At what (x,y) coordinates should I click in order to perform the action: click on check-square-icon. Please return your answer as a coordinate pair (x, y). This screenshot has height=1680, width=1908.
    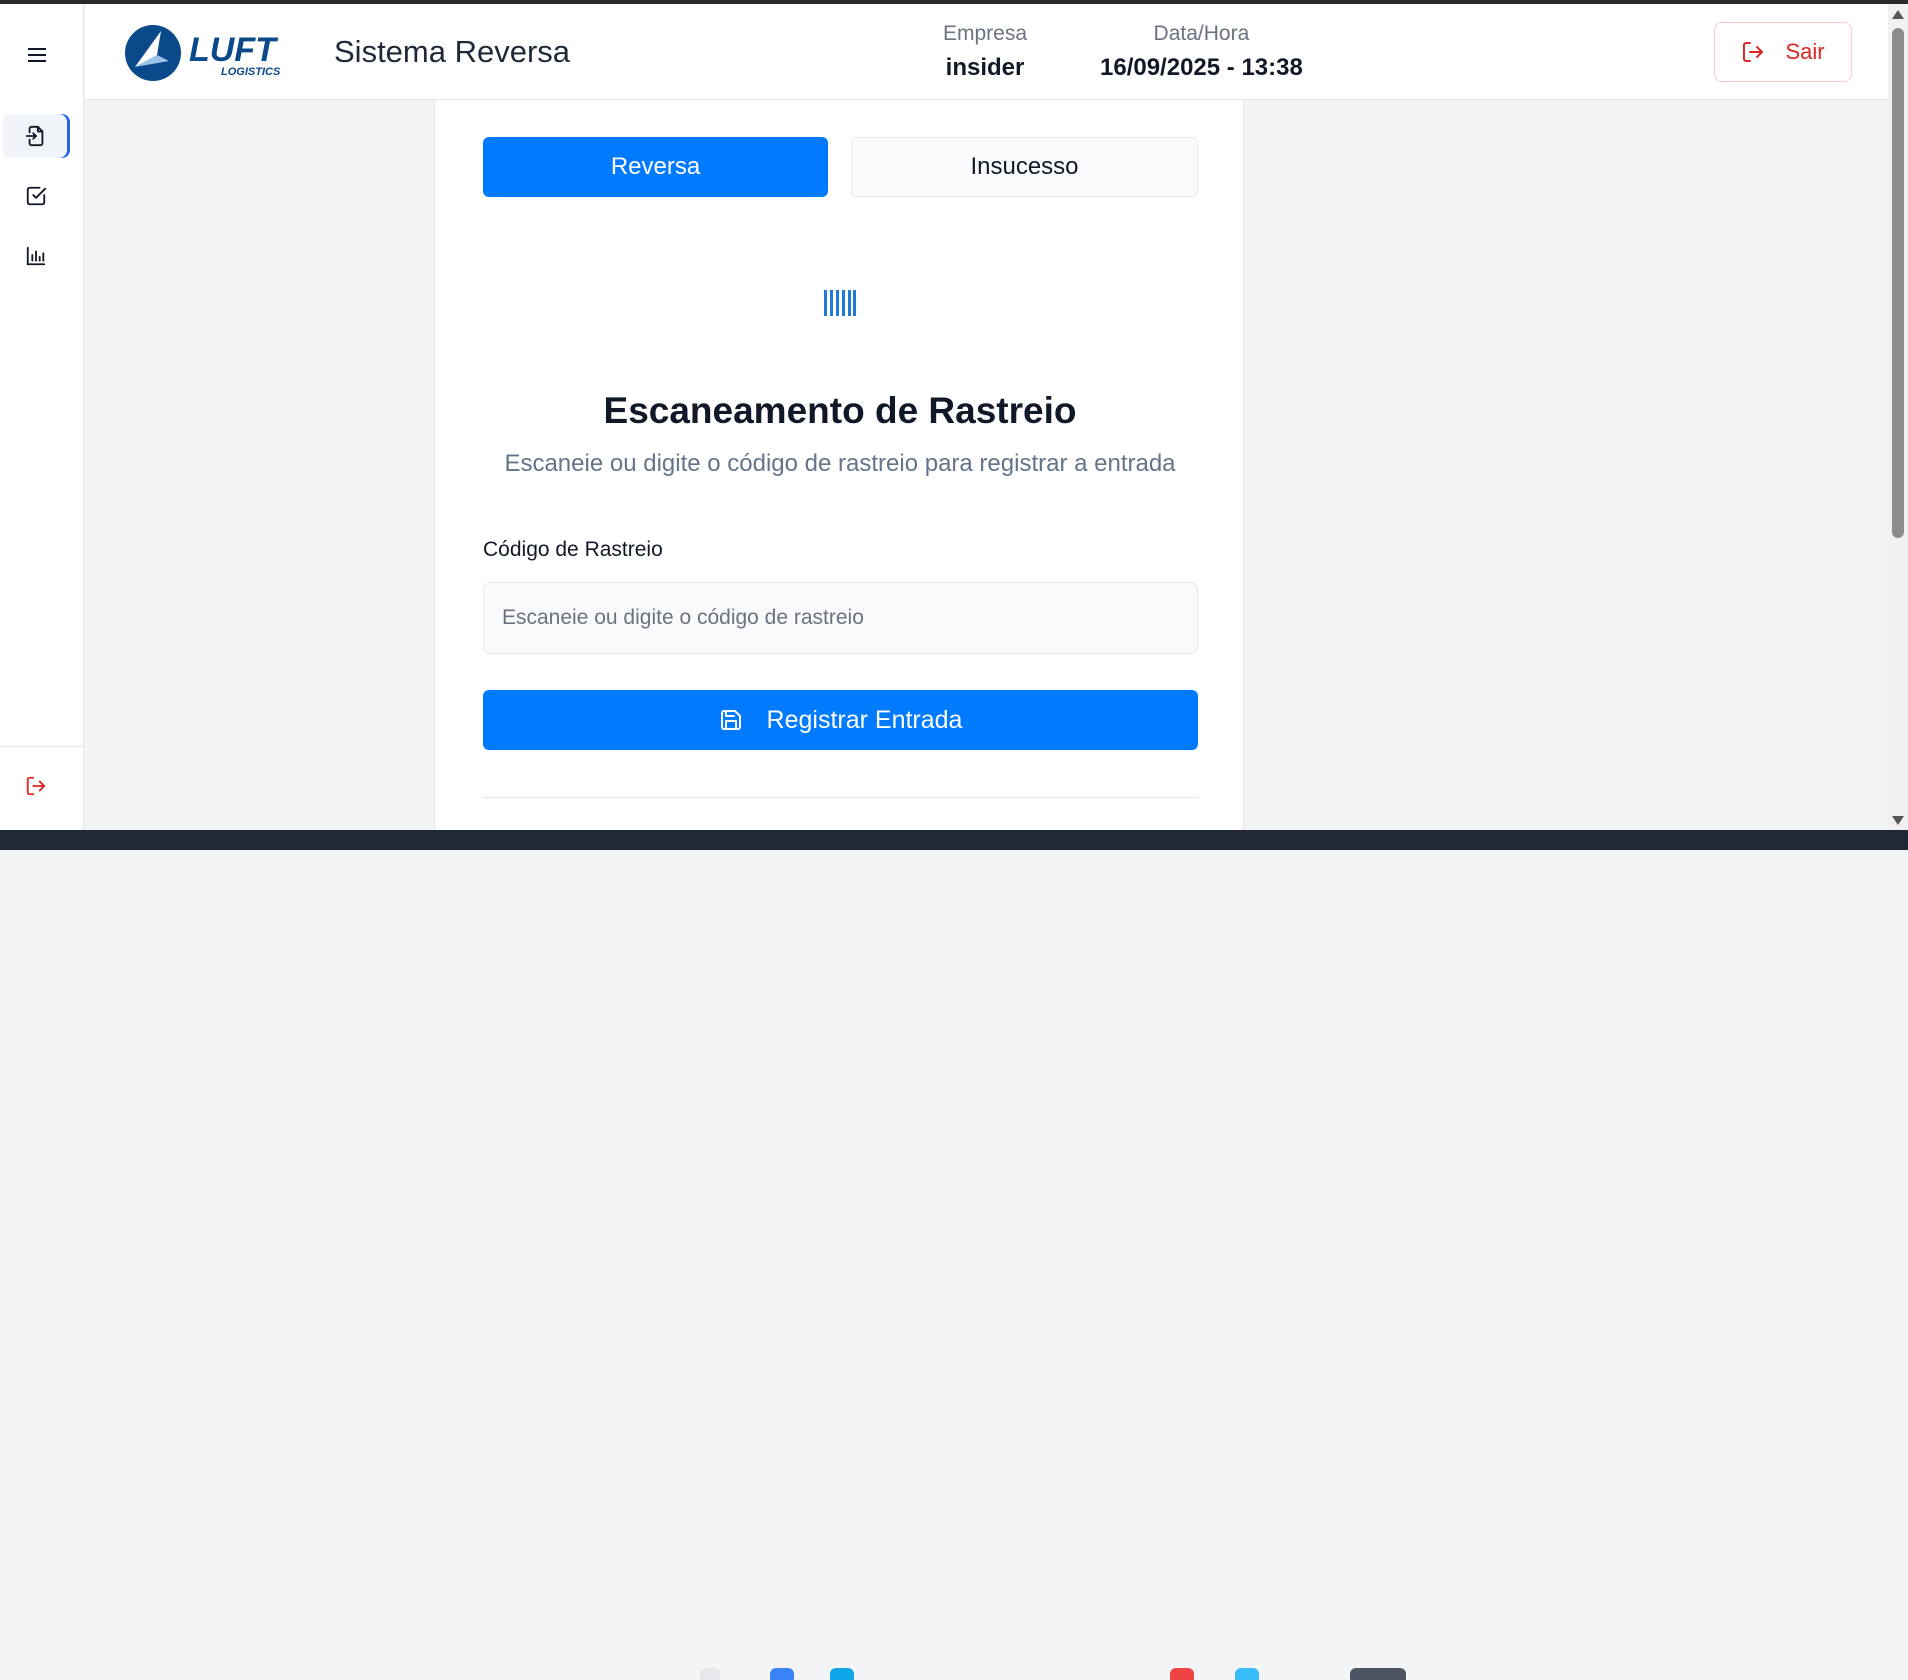
    Looking at the image, I should click on (36, 196).